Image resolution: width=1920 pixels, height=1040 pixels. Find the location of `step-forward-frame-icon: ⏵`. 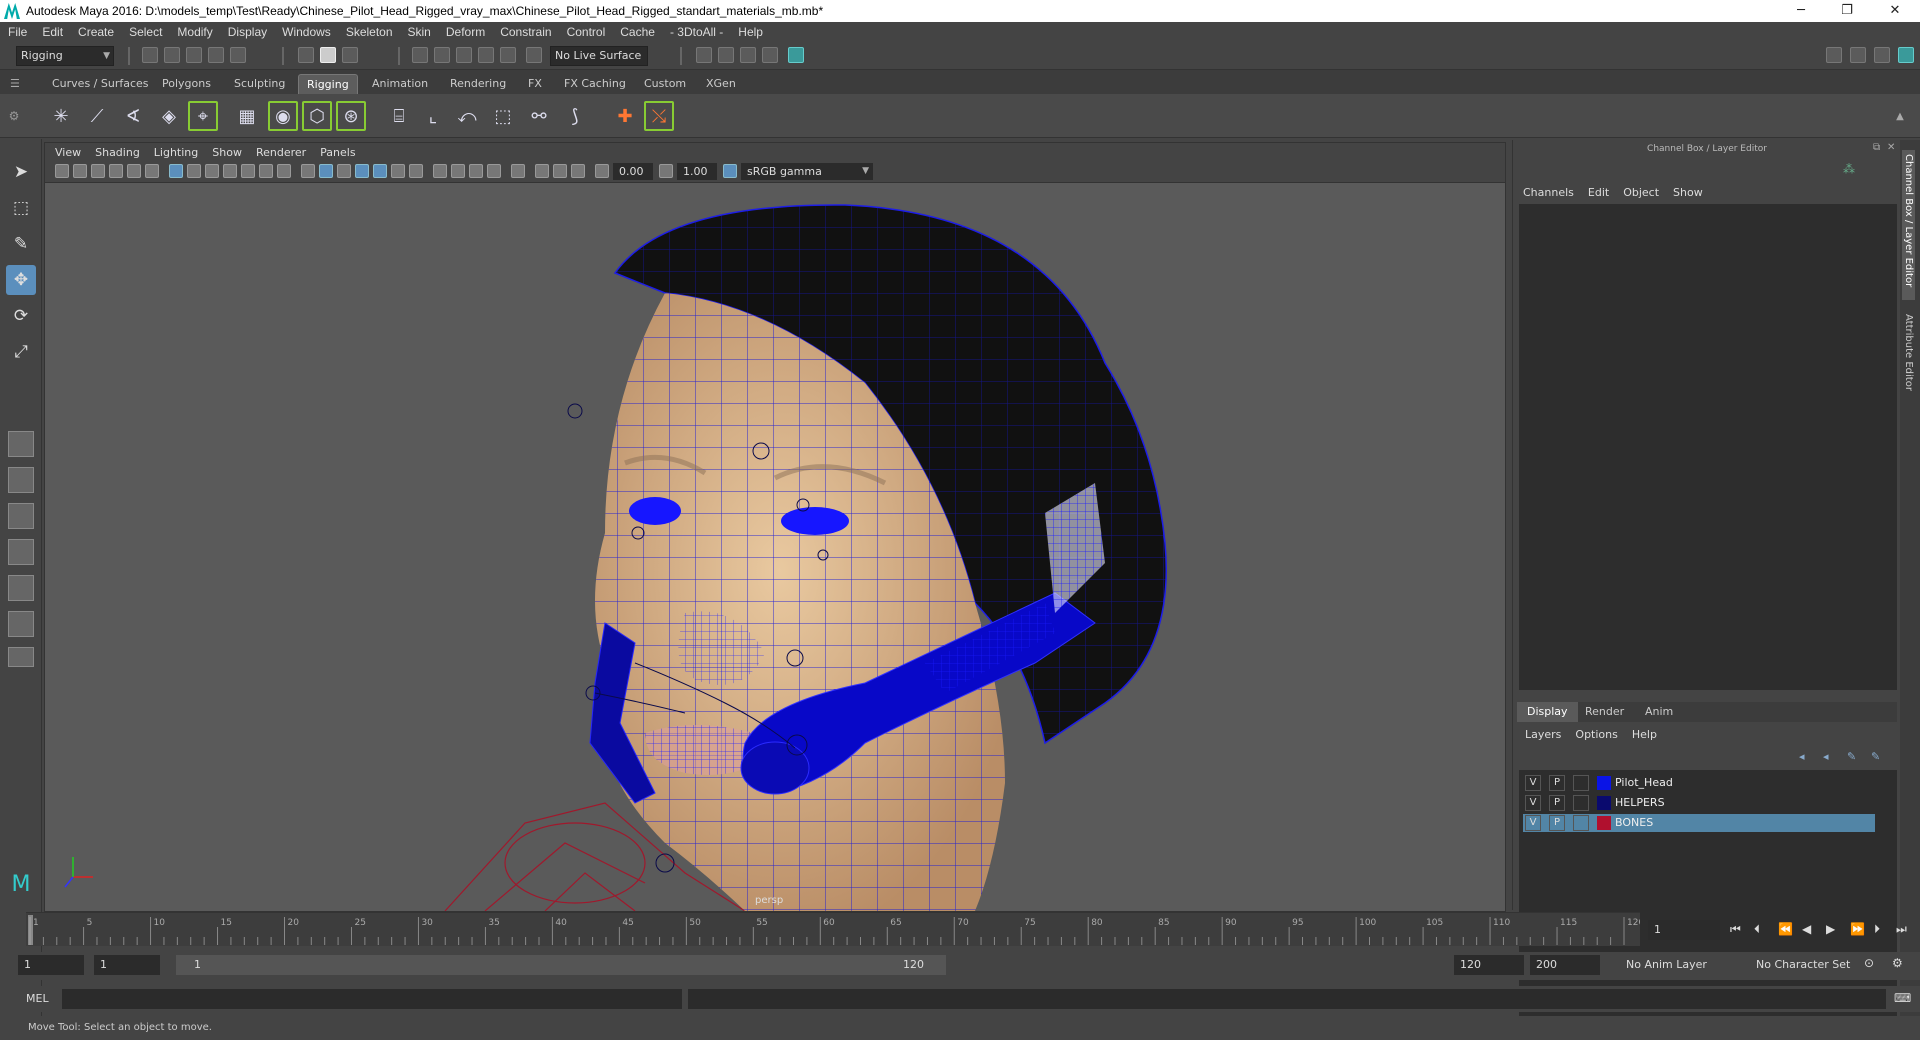

step-forward-frame-icon: ⏵ is located at coordinates (1877, 929).